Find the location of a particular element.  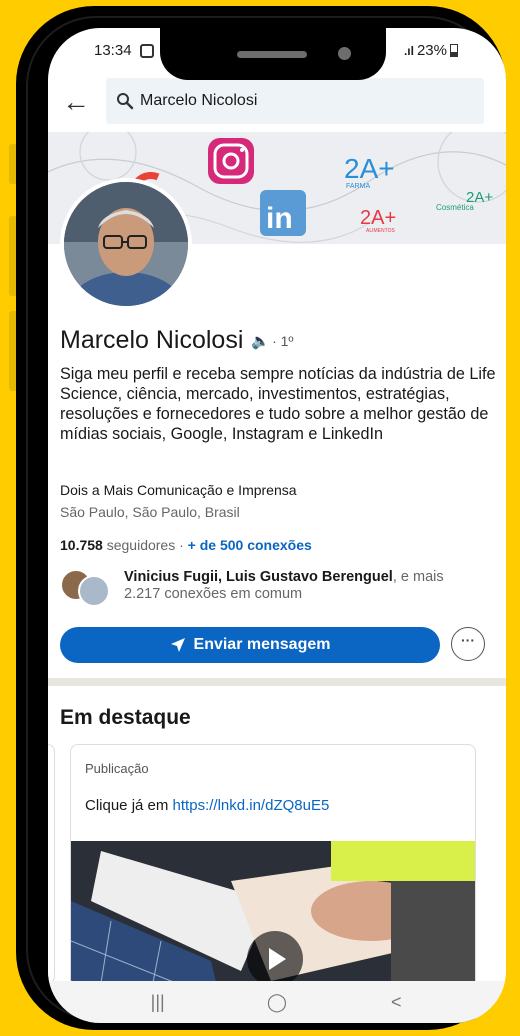

svg-text: Cosmética is located at coordinates (455, 207).